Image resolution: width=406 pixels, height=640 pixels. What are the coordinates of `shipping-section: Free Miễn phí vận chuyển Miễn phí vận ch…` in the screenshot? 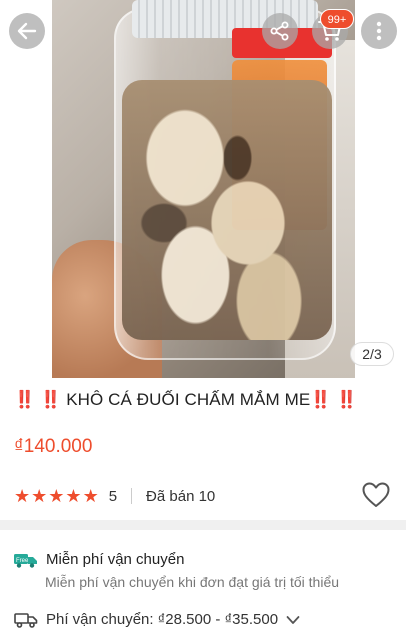 It's located at (204, 570).